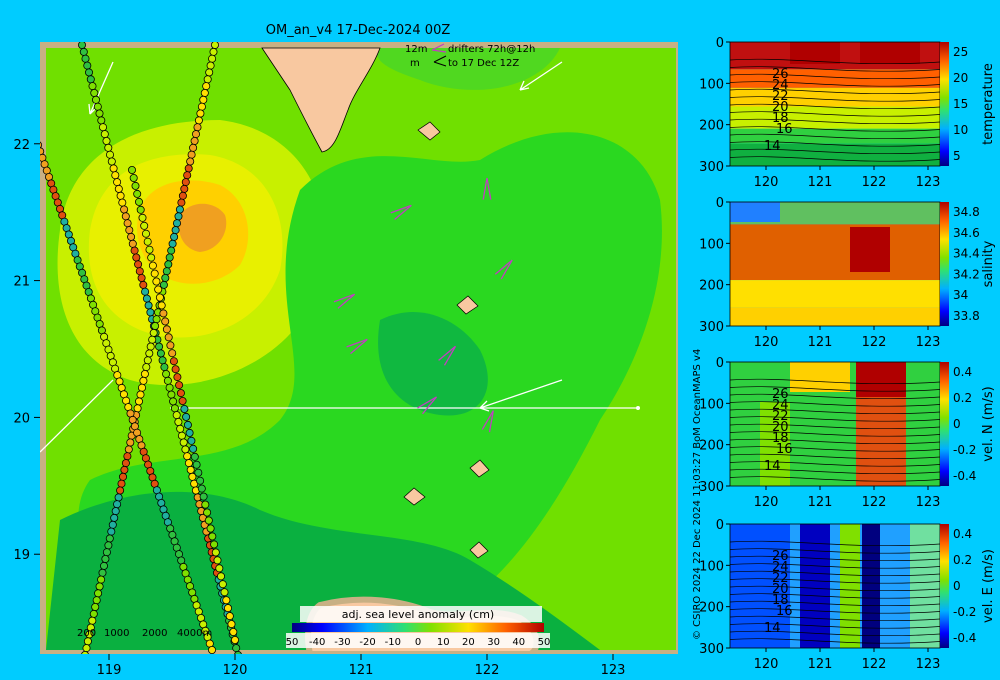 This screenshot has width=1000, height=680. Describe the element at coordinates (766, 182) in the screenshot. I see `x-tick-label: 120` at that location.